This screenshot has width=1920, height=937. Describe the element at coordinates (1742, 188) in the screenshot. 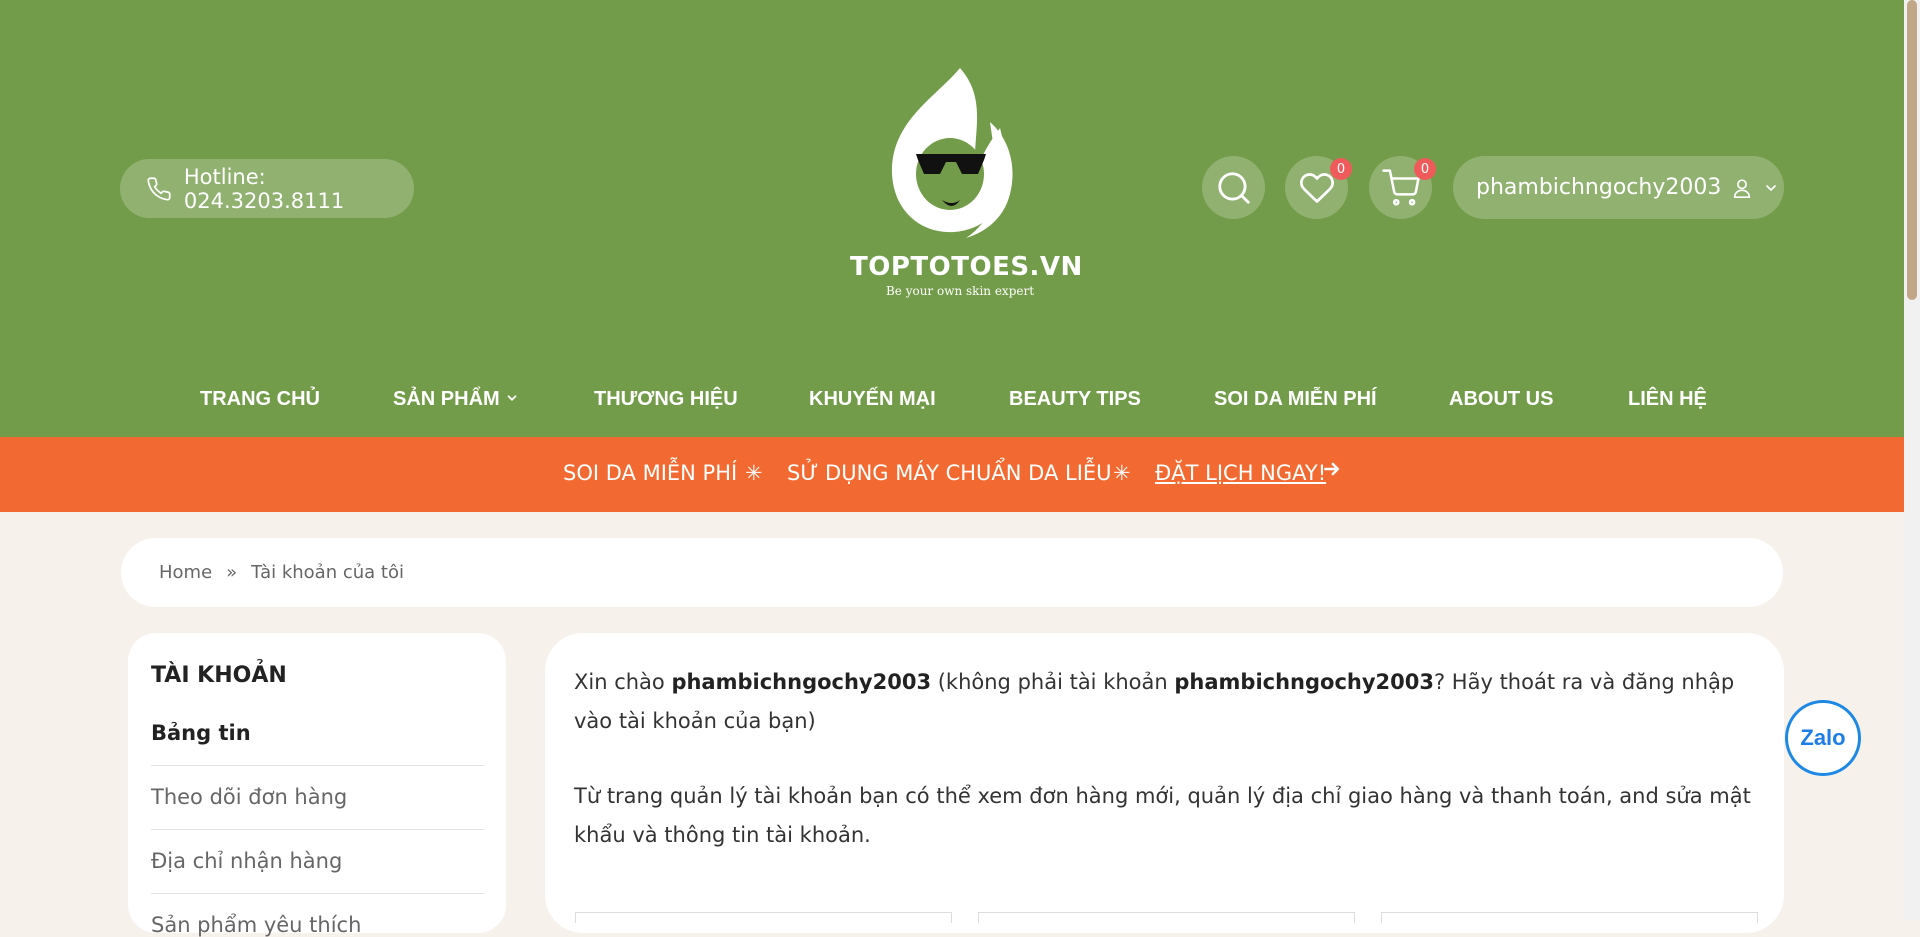

I see `user-icon` at that location.